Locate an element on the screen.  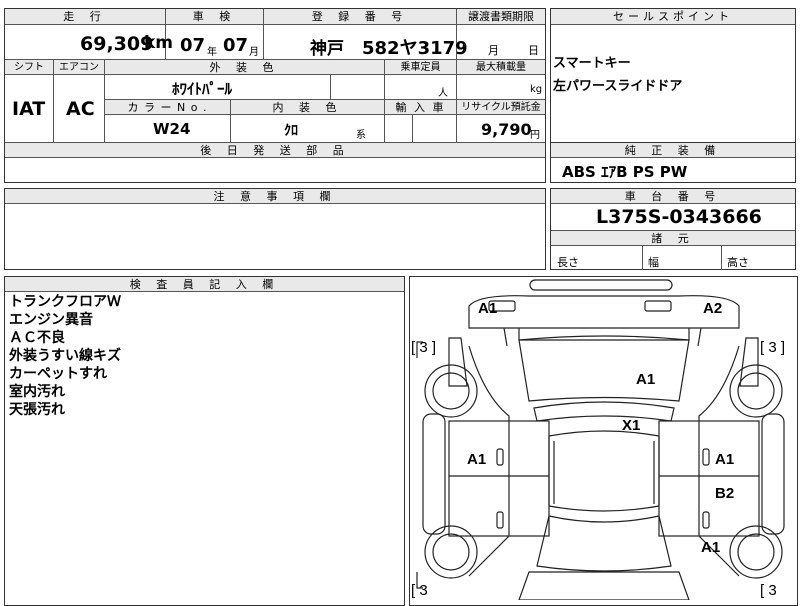
inspector-note: ＡＣ不良 is located at coordinates (37, 338).